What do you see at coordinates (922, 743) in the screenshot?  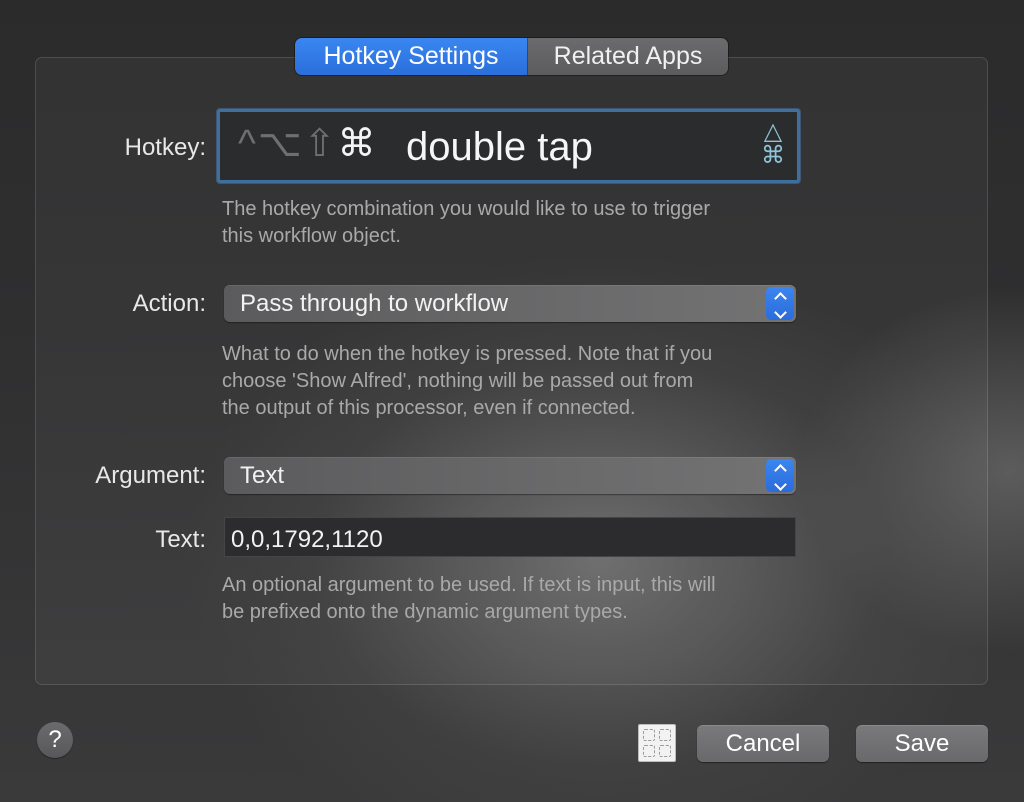 I see `save-button: Save` at bounding box center [922, 743].